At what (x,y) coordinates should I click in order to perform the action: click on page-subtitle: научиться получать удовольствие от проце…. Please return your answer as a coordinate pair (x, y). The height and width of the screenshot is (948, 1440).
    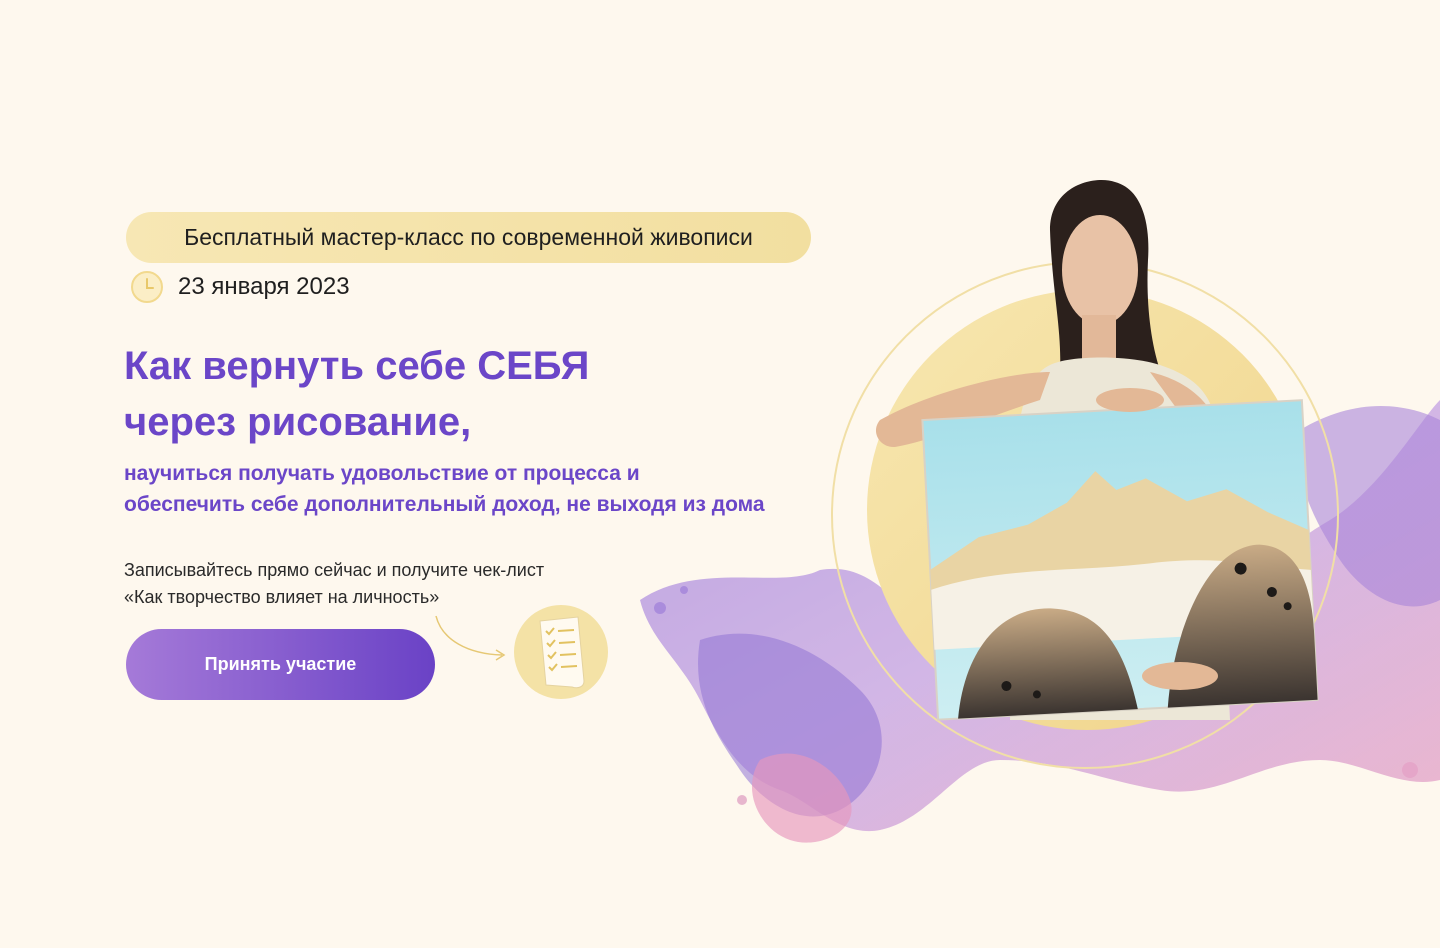
    Looking at the image, I should click on (444, 489).